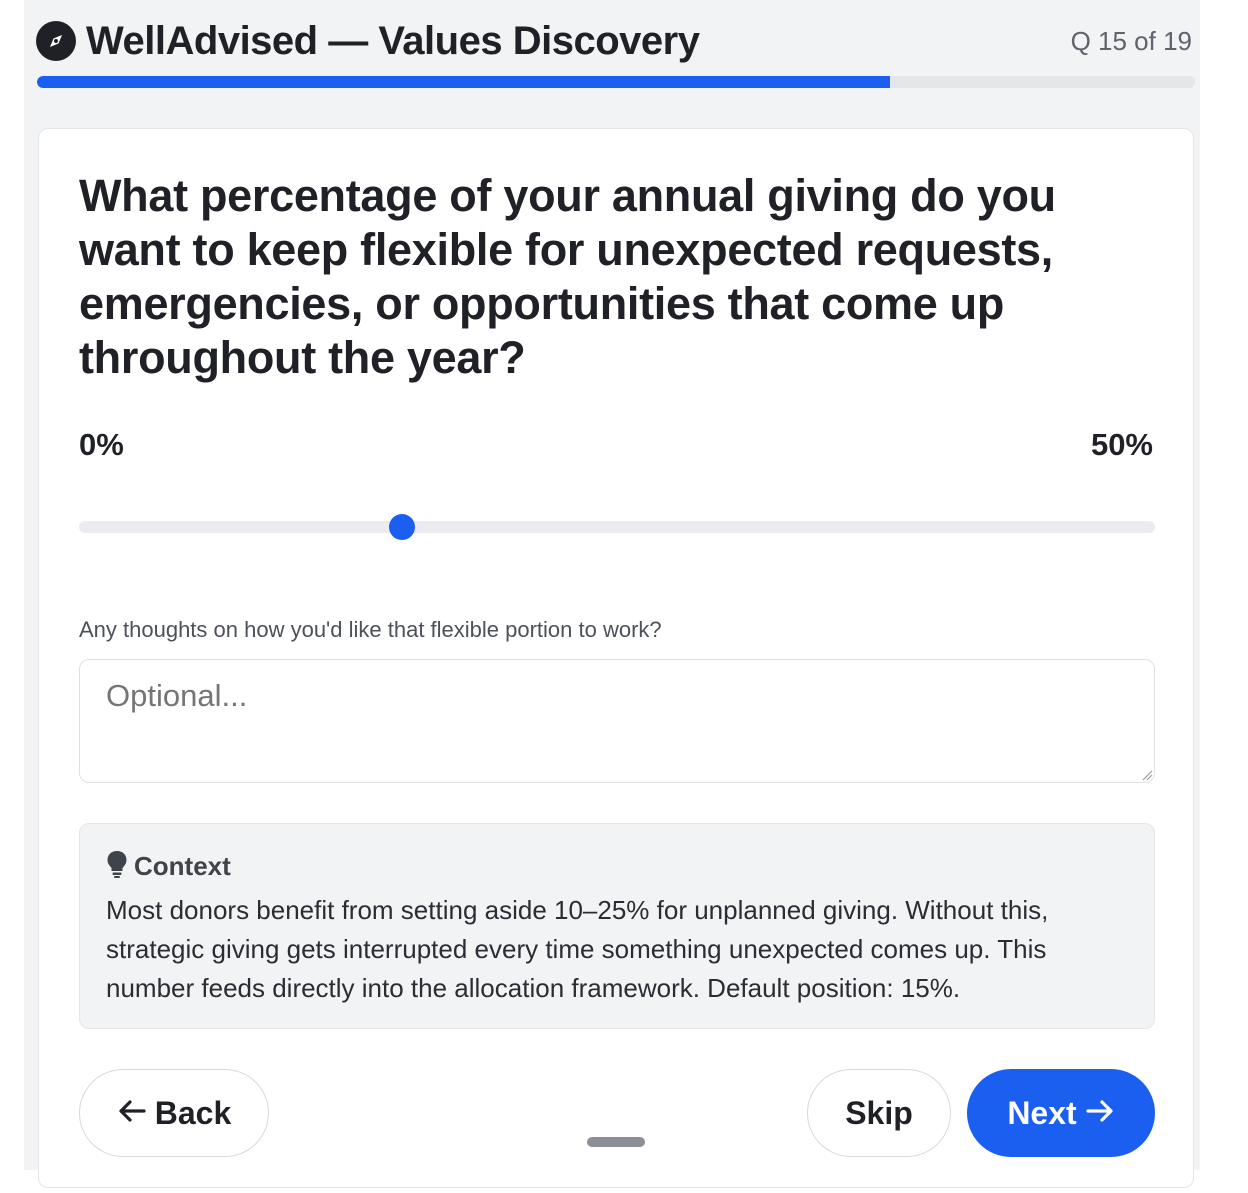 Image resolution: width=1248 pixels, height=1193 pixels. What do you see at coordinates (1121, 444) in the screenshot?
I see `slider-max-label: 50%` at bounding box center [1121, 444].